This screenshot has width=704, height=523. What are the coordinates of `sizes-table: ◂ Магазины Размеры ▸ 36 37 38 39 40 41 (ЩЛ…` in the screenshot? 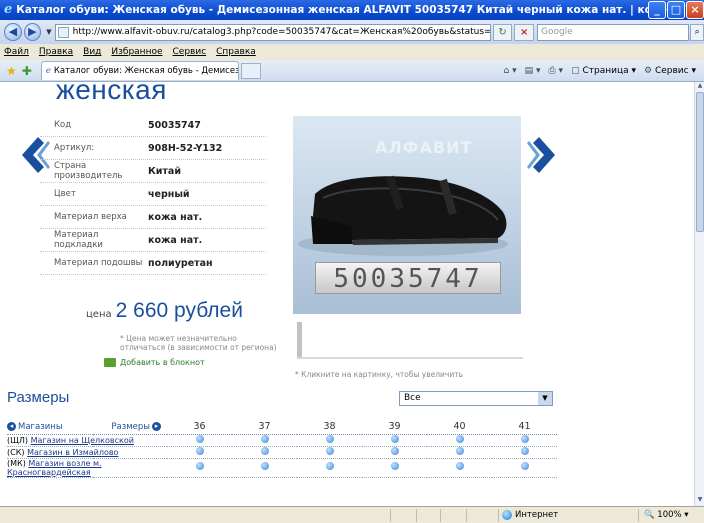 It's located at (282, 449).